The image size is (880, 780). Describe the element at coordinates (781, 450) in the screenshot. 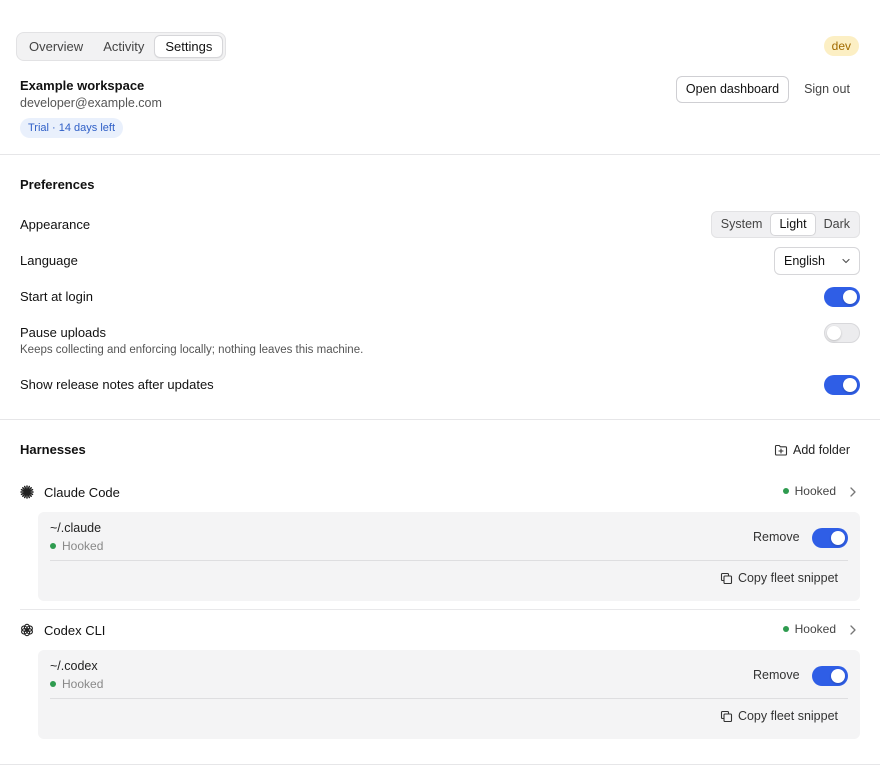

I see `folder-plus-icon` at that location.